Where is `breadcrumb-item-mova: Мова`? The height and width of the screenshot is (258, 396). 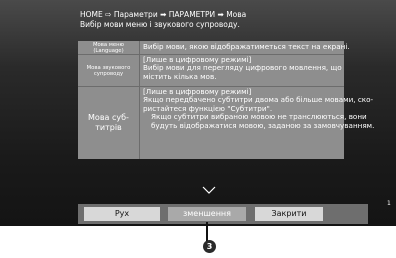 breadcrumb-item-mova: Мова is located at coordinates (236, 14).